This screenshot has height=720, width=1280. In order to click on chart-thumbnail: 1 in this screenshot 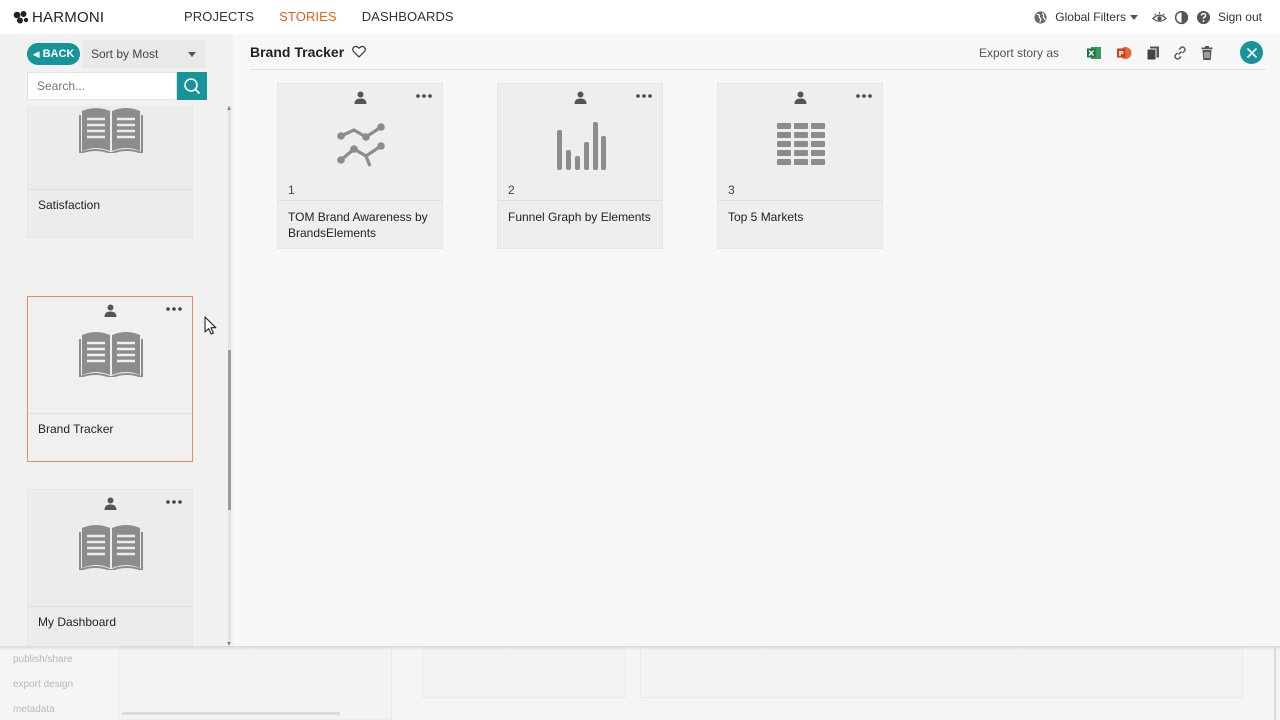, I will do `click(360, 142)`.